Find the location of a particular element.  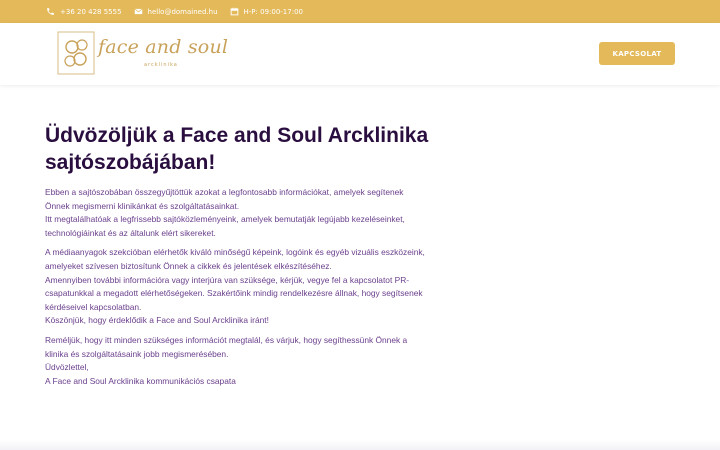

logo-mark-icon is located at coordinates (76, 53).